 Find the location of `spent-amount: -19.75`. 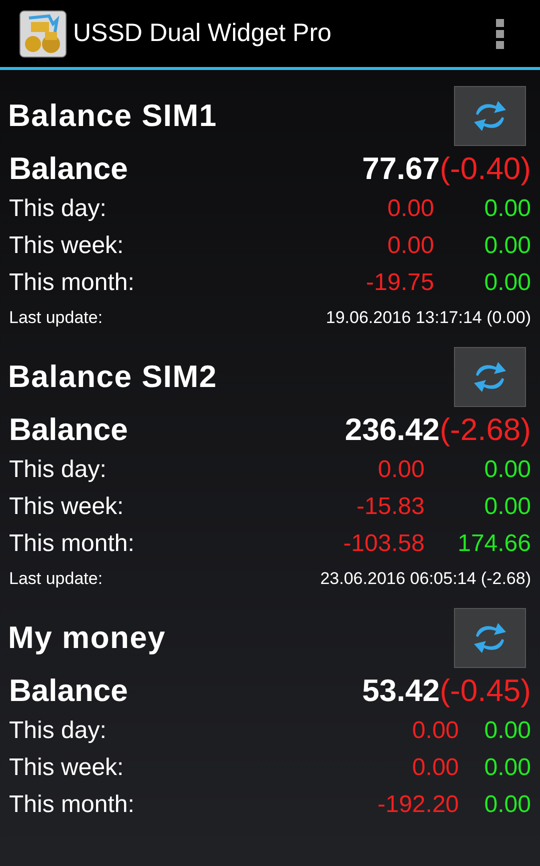

spent-amount: -19.75 is located at coordinates (399, 283).